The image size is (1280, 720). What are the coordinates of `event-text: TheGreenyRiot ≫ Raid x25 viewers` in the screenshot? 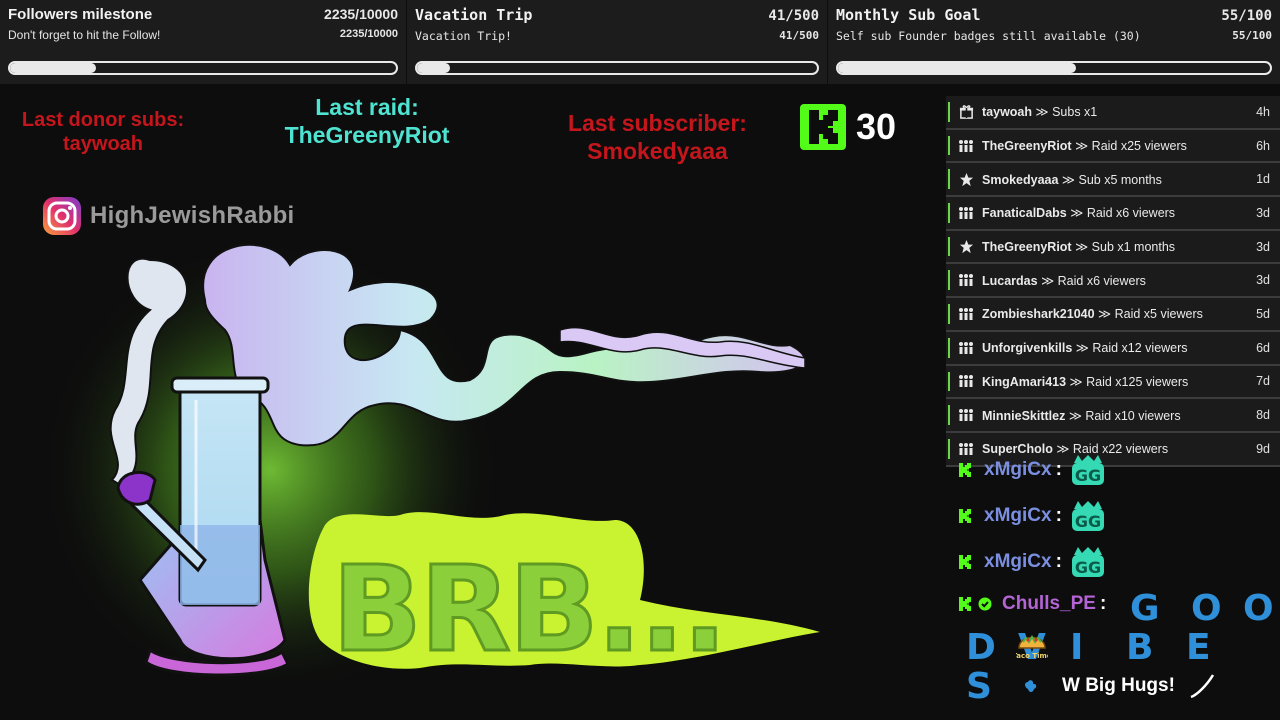 It's located at (1119, 145).